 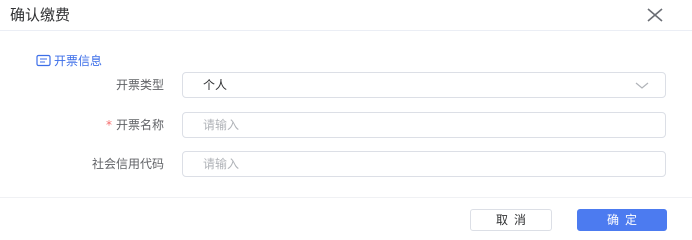 What do you see at coordinates (139, 125) in the screenshot?
I see `invoice-name-label-text: 开票名称` at bounding box center [139, 125].